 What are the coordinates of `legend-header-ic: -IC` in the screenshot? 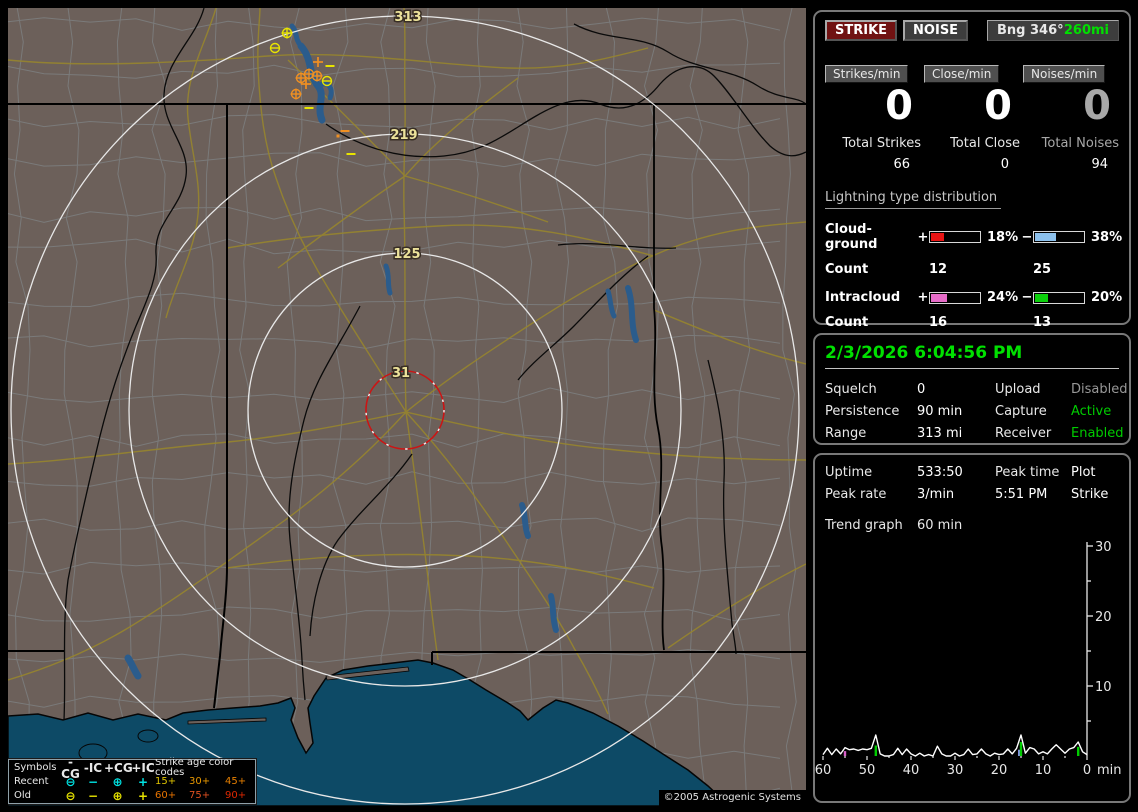 It's located at (93, 768).